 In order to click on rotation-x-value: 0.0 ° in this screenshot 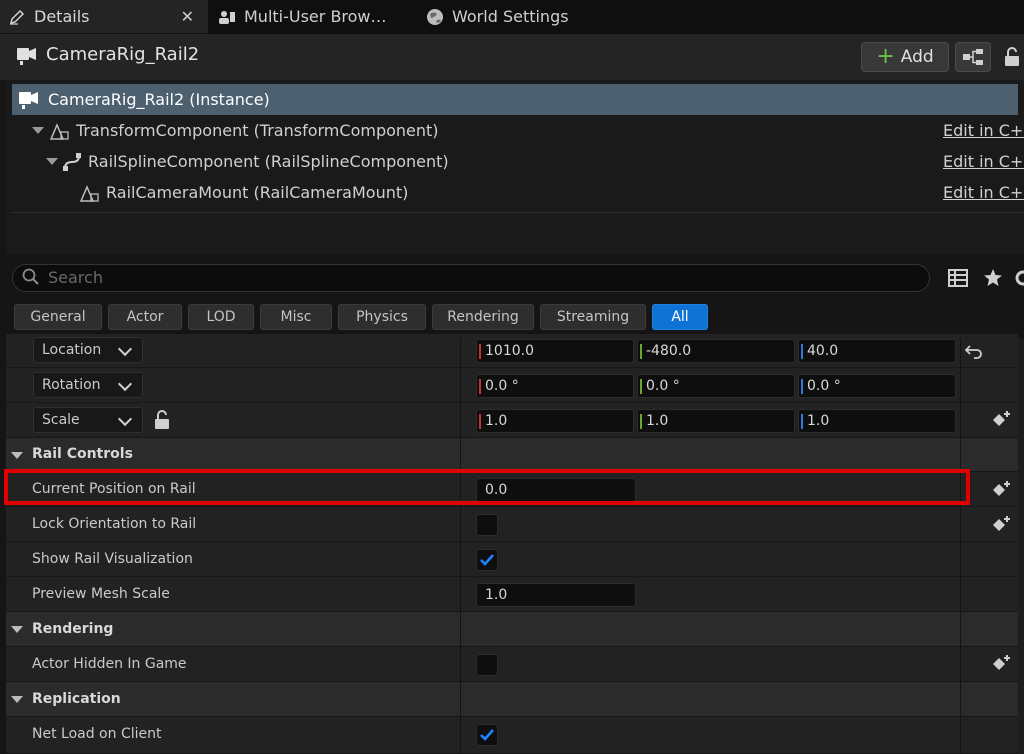, I will do `click(502, 386)`.